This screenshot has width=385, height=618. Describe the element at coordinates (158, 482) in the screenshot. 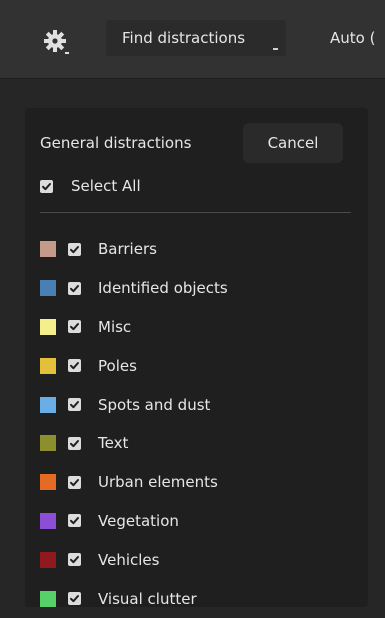

I see `category-label: Urban elements` at that location.